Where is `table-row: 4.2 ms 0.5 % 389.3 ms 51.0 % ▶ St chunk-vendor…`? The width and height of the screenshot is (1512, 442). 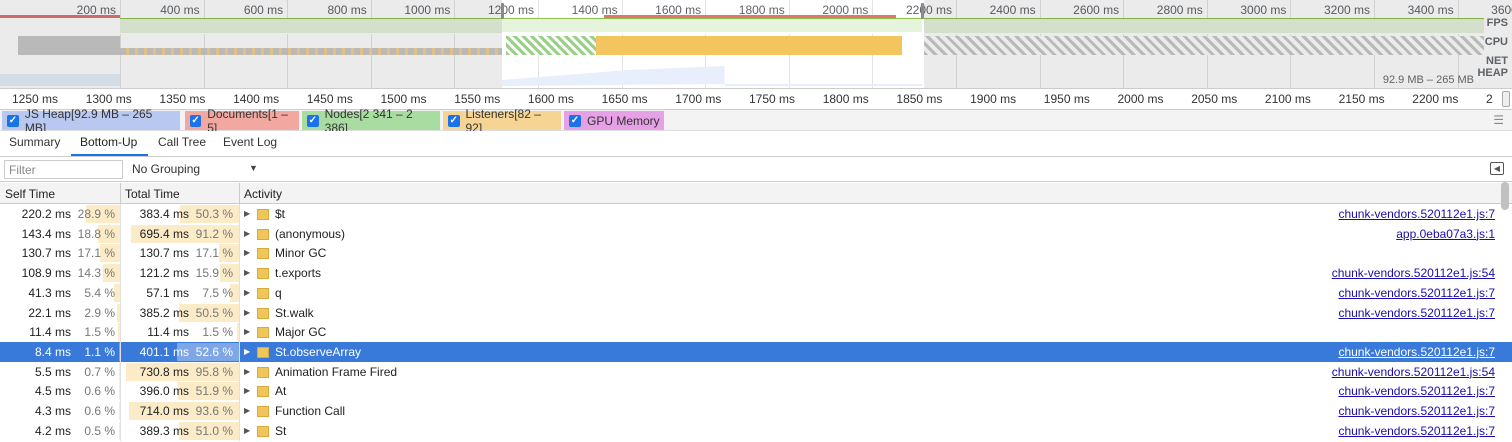
table-row: 4.2 ms 0.5 % 389.3 ms 51.0 % ▶ St chunk-vendor… is located at coordinates (756, 430).